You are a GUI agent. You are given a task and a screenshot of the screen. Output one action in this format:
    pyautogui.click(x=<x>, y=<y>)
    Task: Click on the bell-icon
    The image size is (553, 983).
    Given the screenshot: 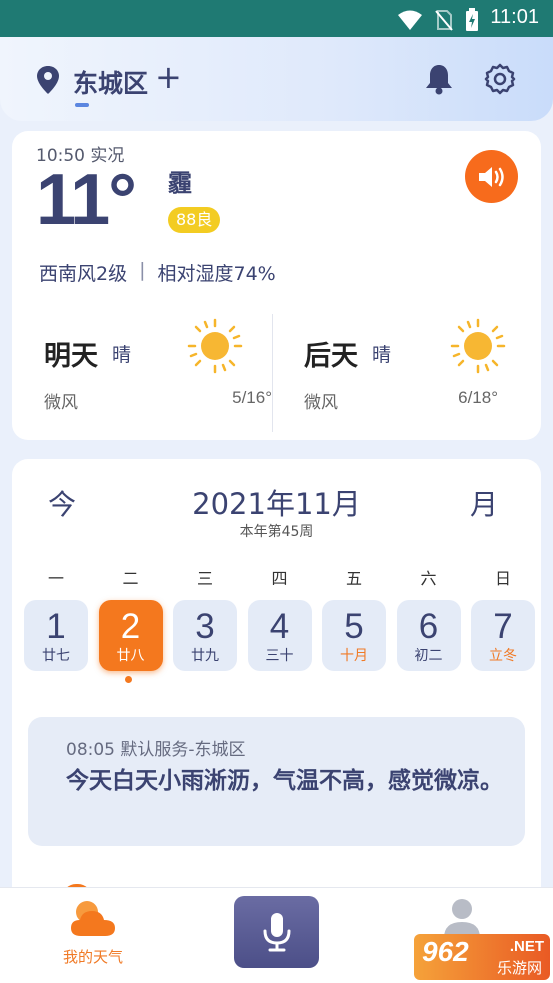 What is the action you would take?
    pyautogui.click(x=439, y=79)
    